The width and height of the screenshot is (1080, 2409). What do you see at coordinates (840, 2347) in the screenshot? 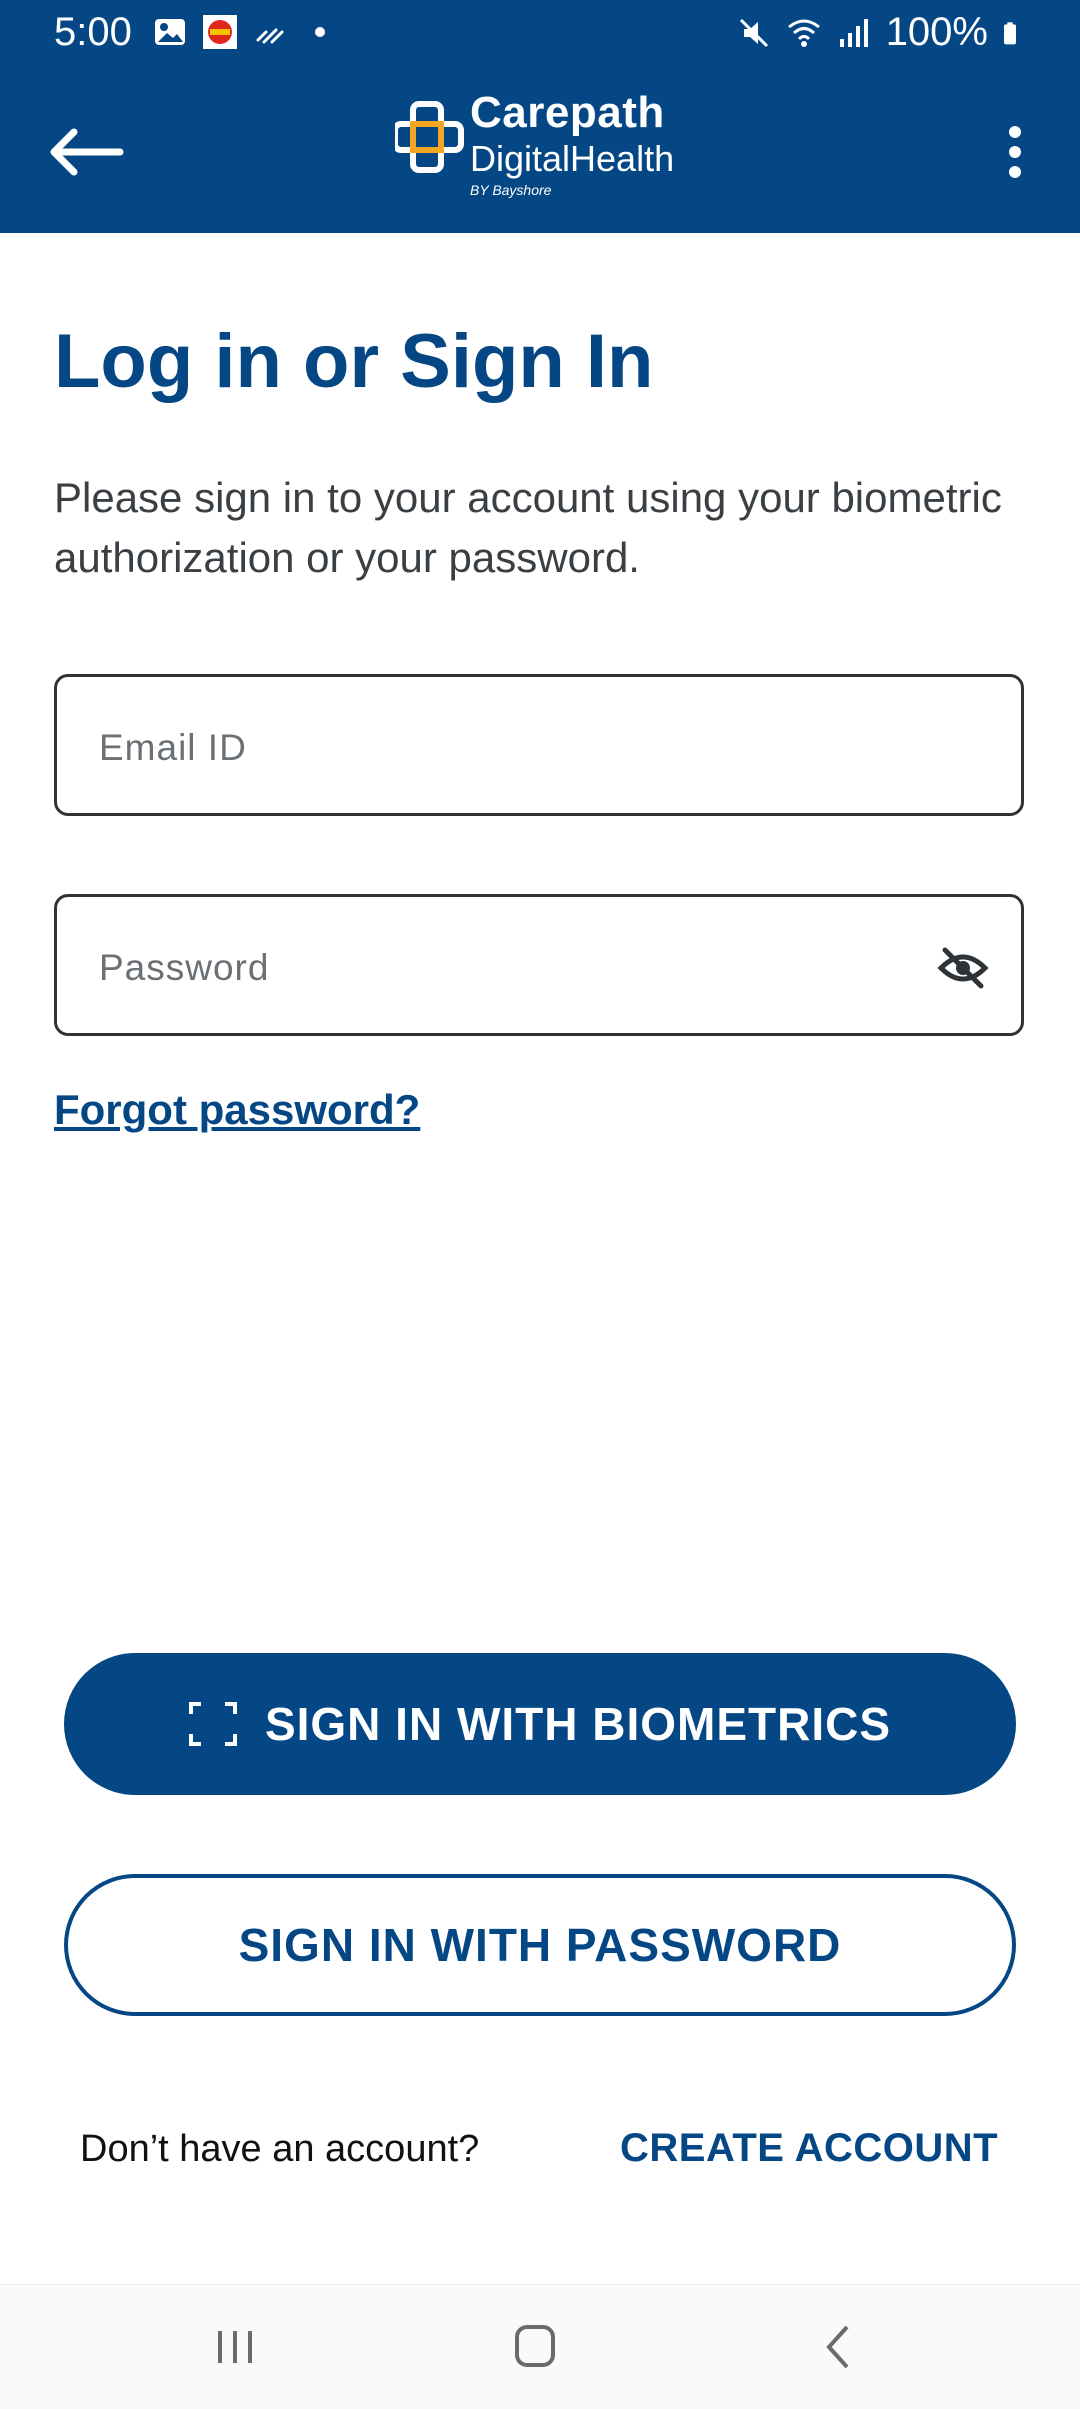
I see `back-icon` at bounding box center [840, 2347].